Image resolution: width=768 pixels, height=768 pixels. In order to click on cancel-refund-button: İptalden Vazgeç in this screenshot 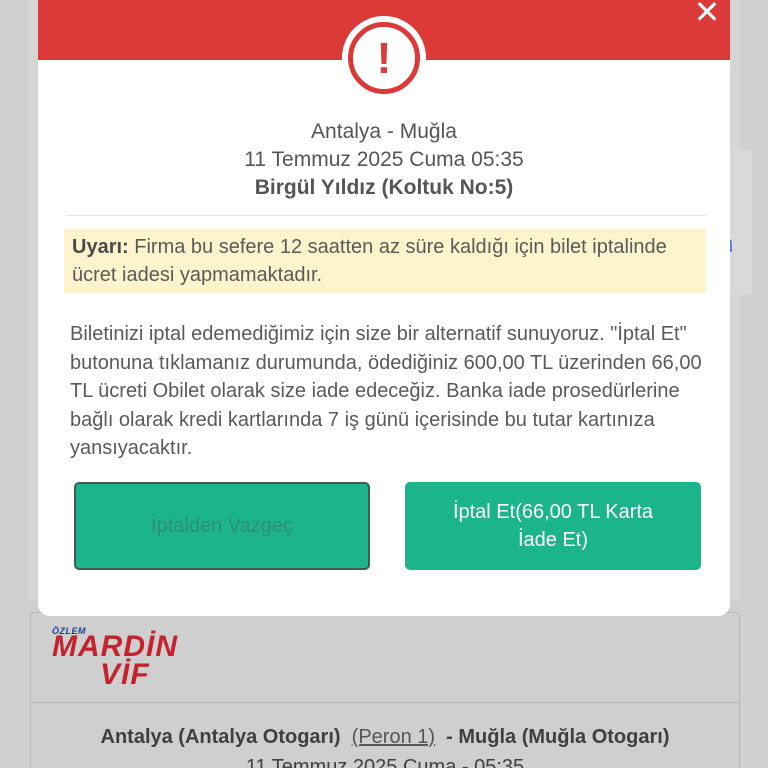, I will do `click(222, 526)`.